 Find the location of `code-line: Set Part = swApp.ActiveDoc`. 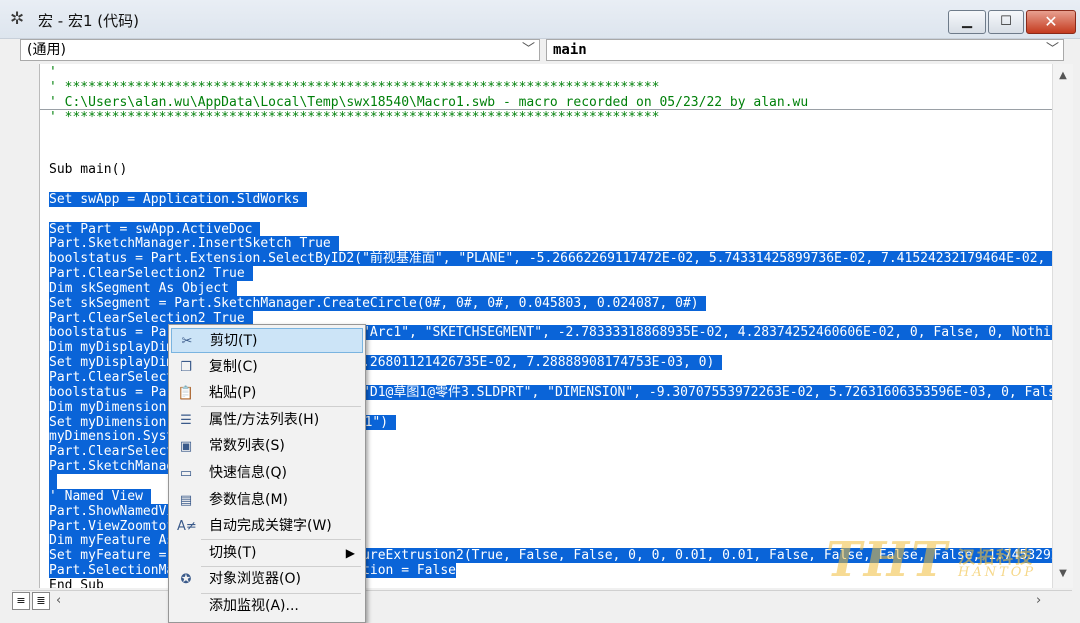

code-line: Set Part = swApp.ActiveDoc is located at coordinates (155, 229).